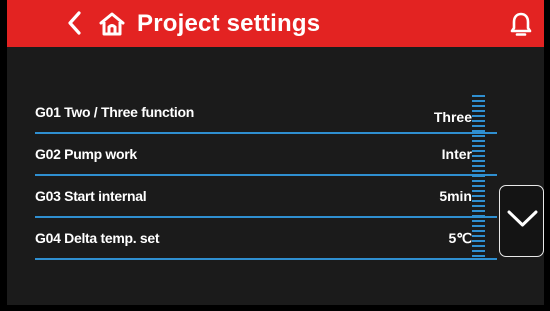 Image resolution: width=550 pixels, height=311 pixels. What do you see at coordinates (266, 259) in the screenshot?
I see `row-divider` at bounding box center [266, 259].